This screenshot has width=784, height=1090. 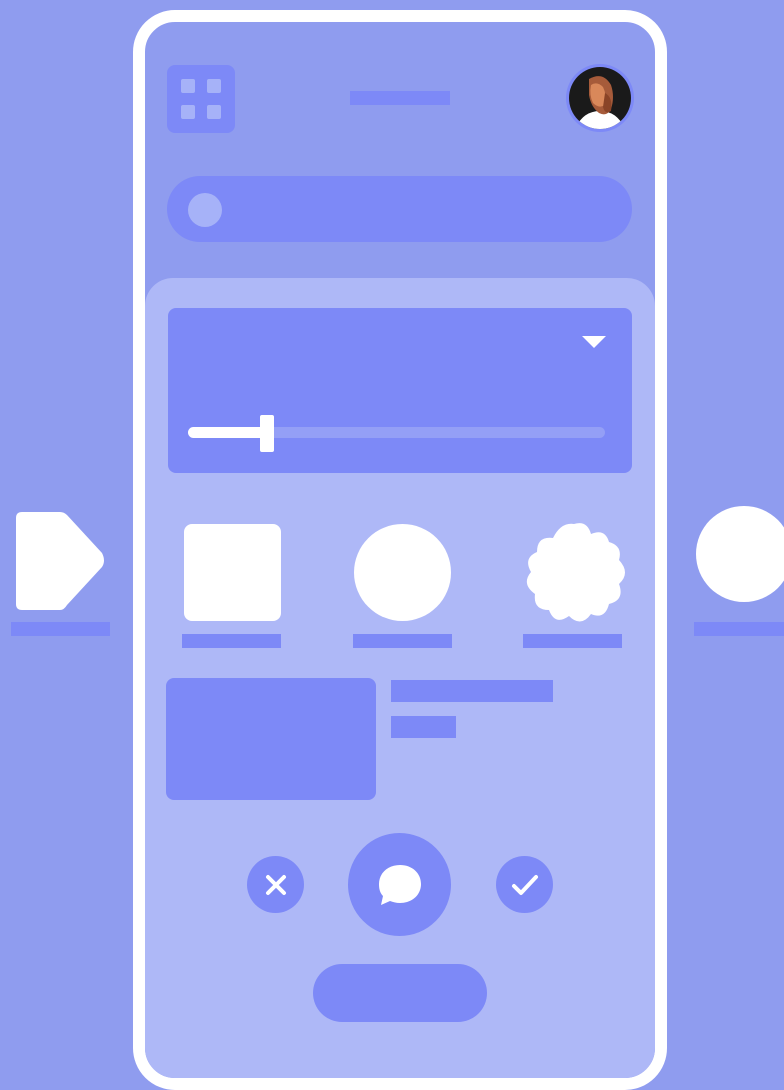 What do you see at coordinates (60, 629) in the screenshot?
I see `side-left-label` at bounding box center [60, 629].